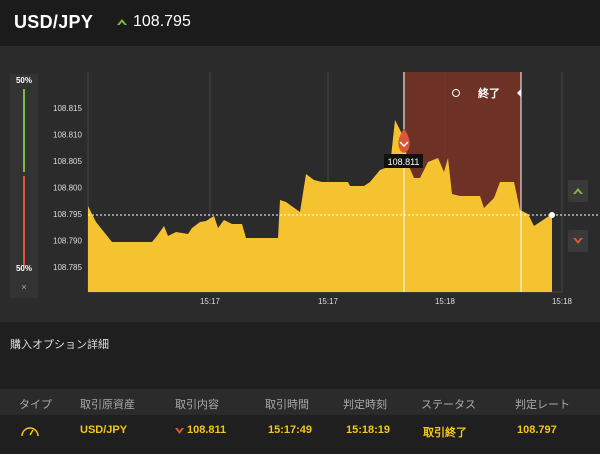 The width and height of the screenshot is (600, 454). I want to click on y-tick-label: 108.800, so click(67, 188).